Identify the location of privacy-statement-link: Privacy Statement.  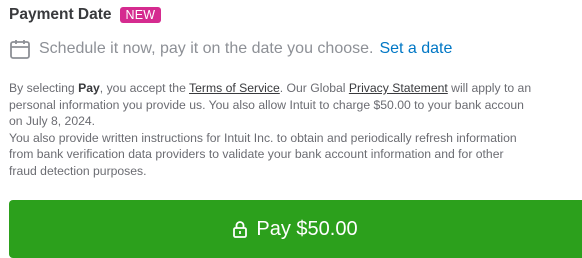
(398, 88).